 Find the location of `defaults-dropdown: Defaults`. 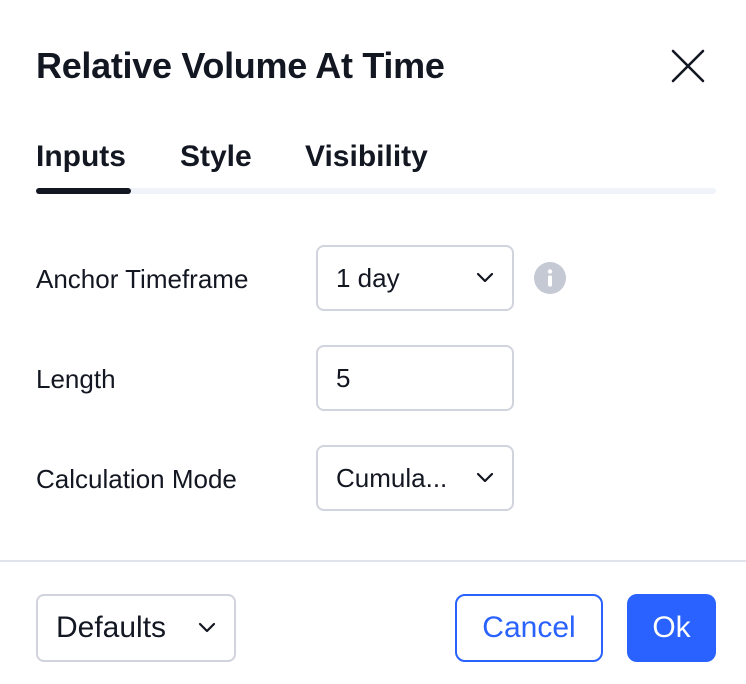

defaults-dropdown: Defaults is located at coordinates (136, 628).